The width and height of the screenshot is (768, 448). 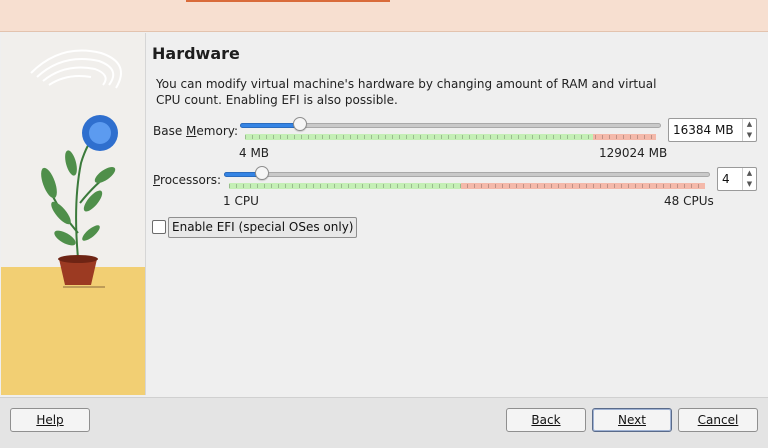 What do you see at coordinates (633, 153) in the screenshot?
I see `memory-max-label: 129024 MB` at bounding box center [633, 153].